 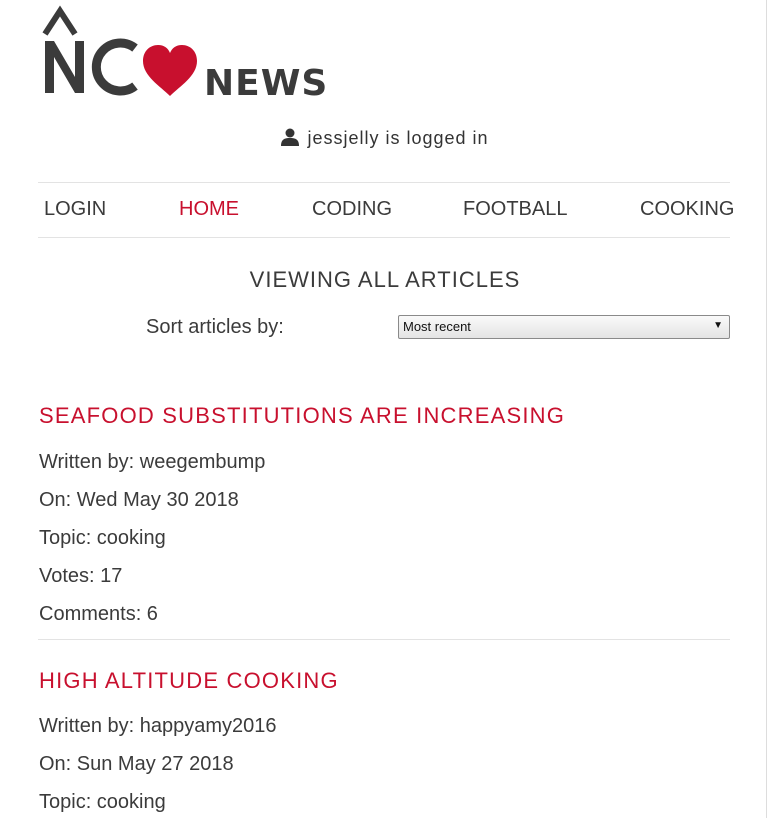 I want to click on user-status: jessjelly is logged in, so click(x=385, y=139).